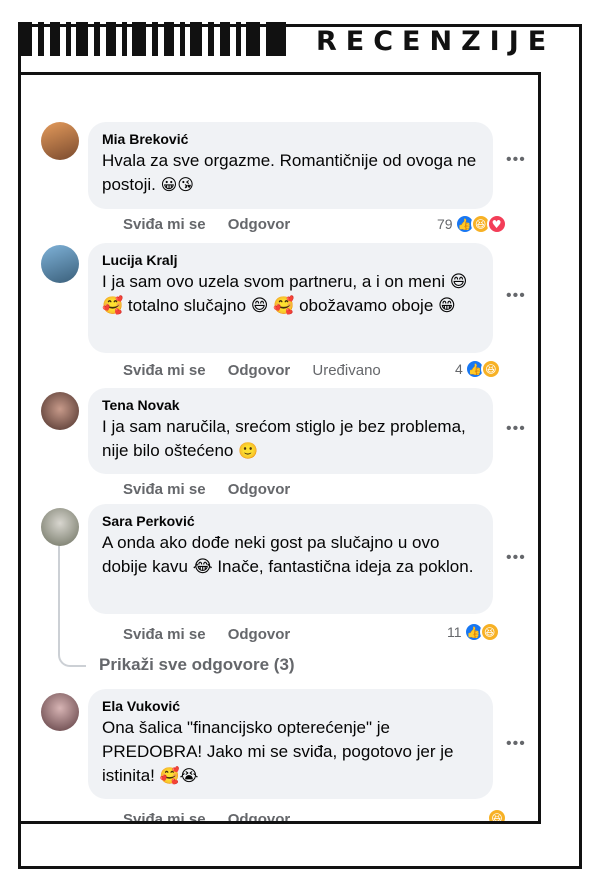  I want to click on reaction-count: 79, so click(445, 224).